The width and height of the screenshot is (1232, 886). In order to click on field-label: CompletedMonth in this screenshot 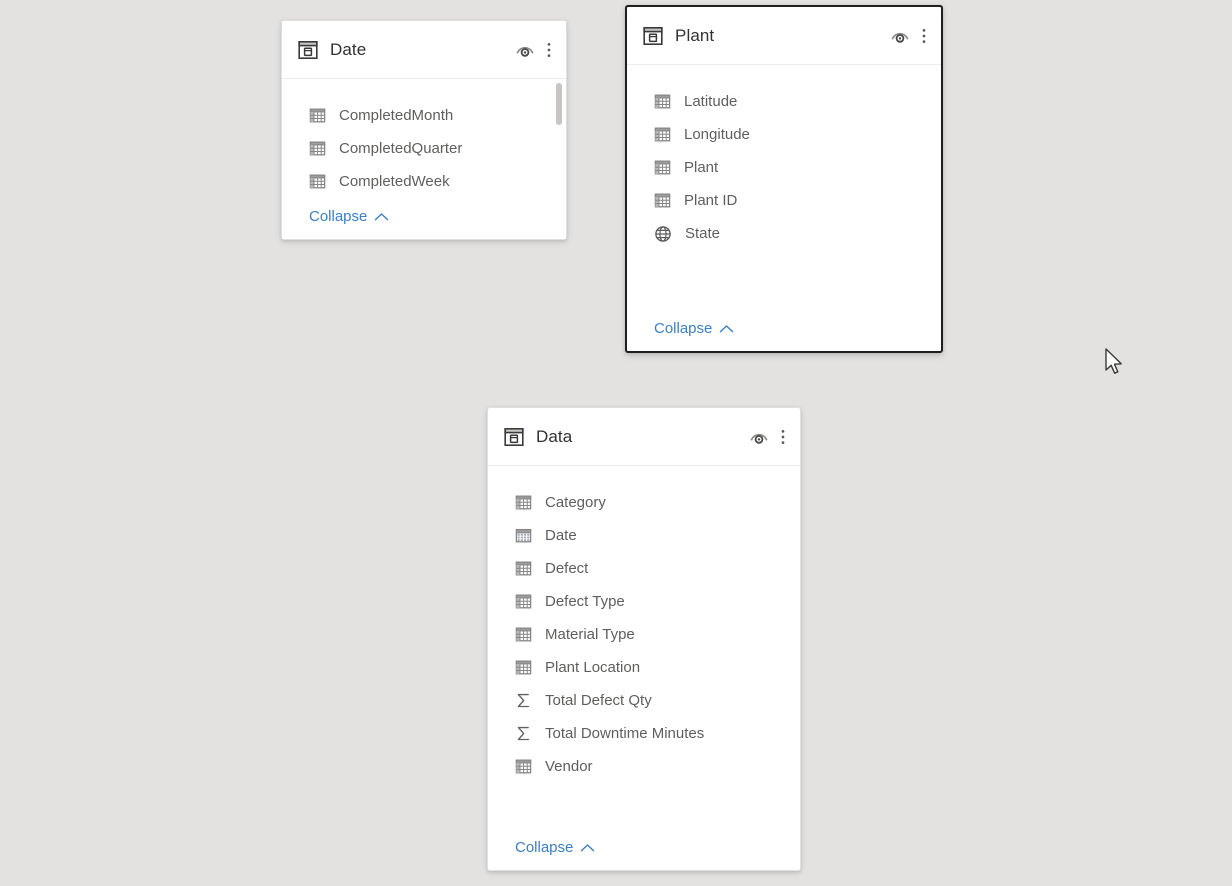, I will do `click(396, 115)`.